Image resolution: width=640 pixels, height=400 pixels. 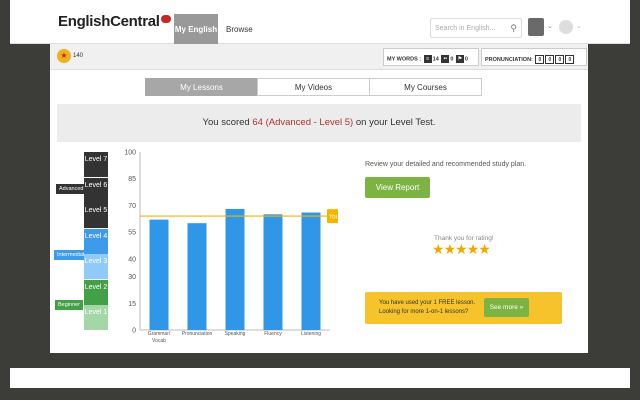 I want to click on y-tick-label: 40, so click(x=132, y=259).